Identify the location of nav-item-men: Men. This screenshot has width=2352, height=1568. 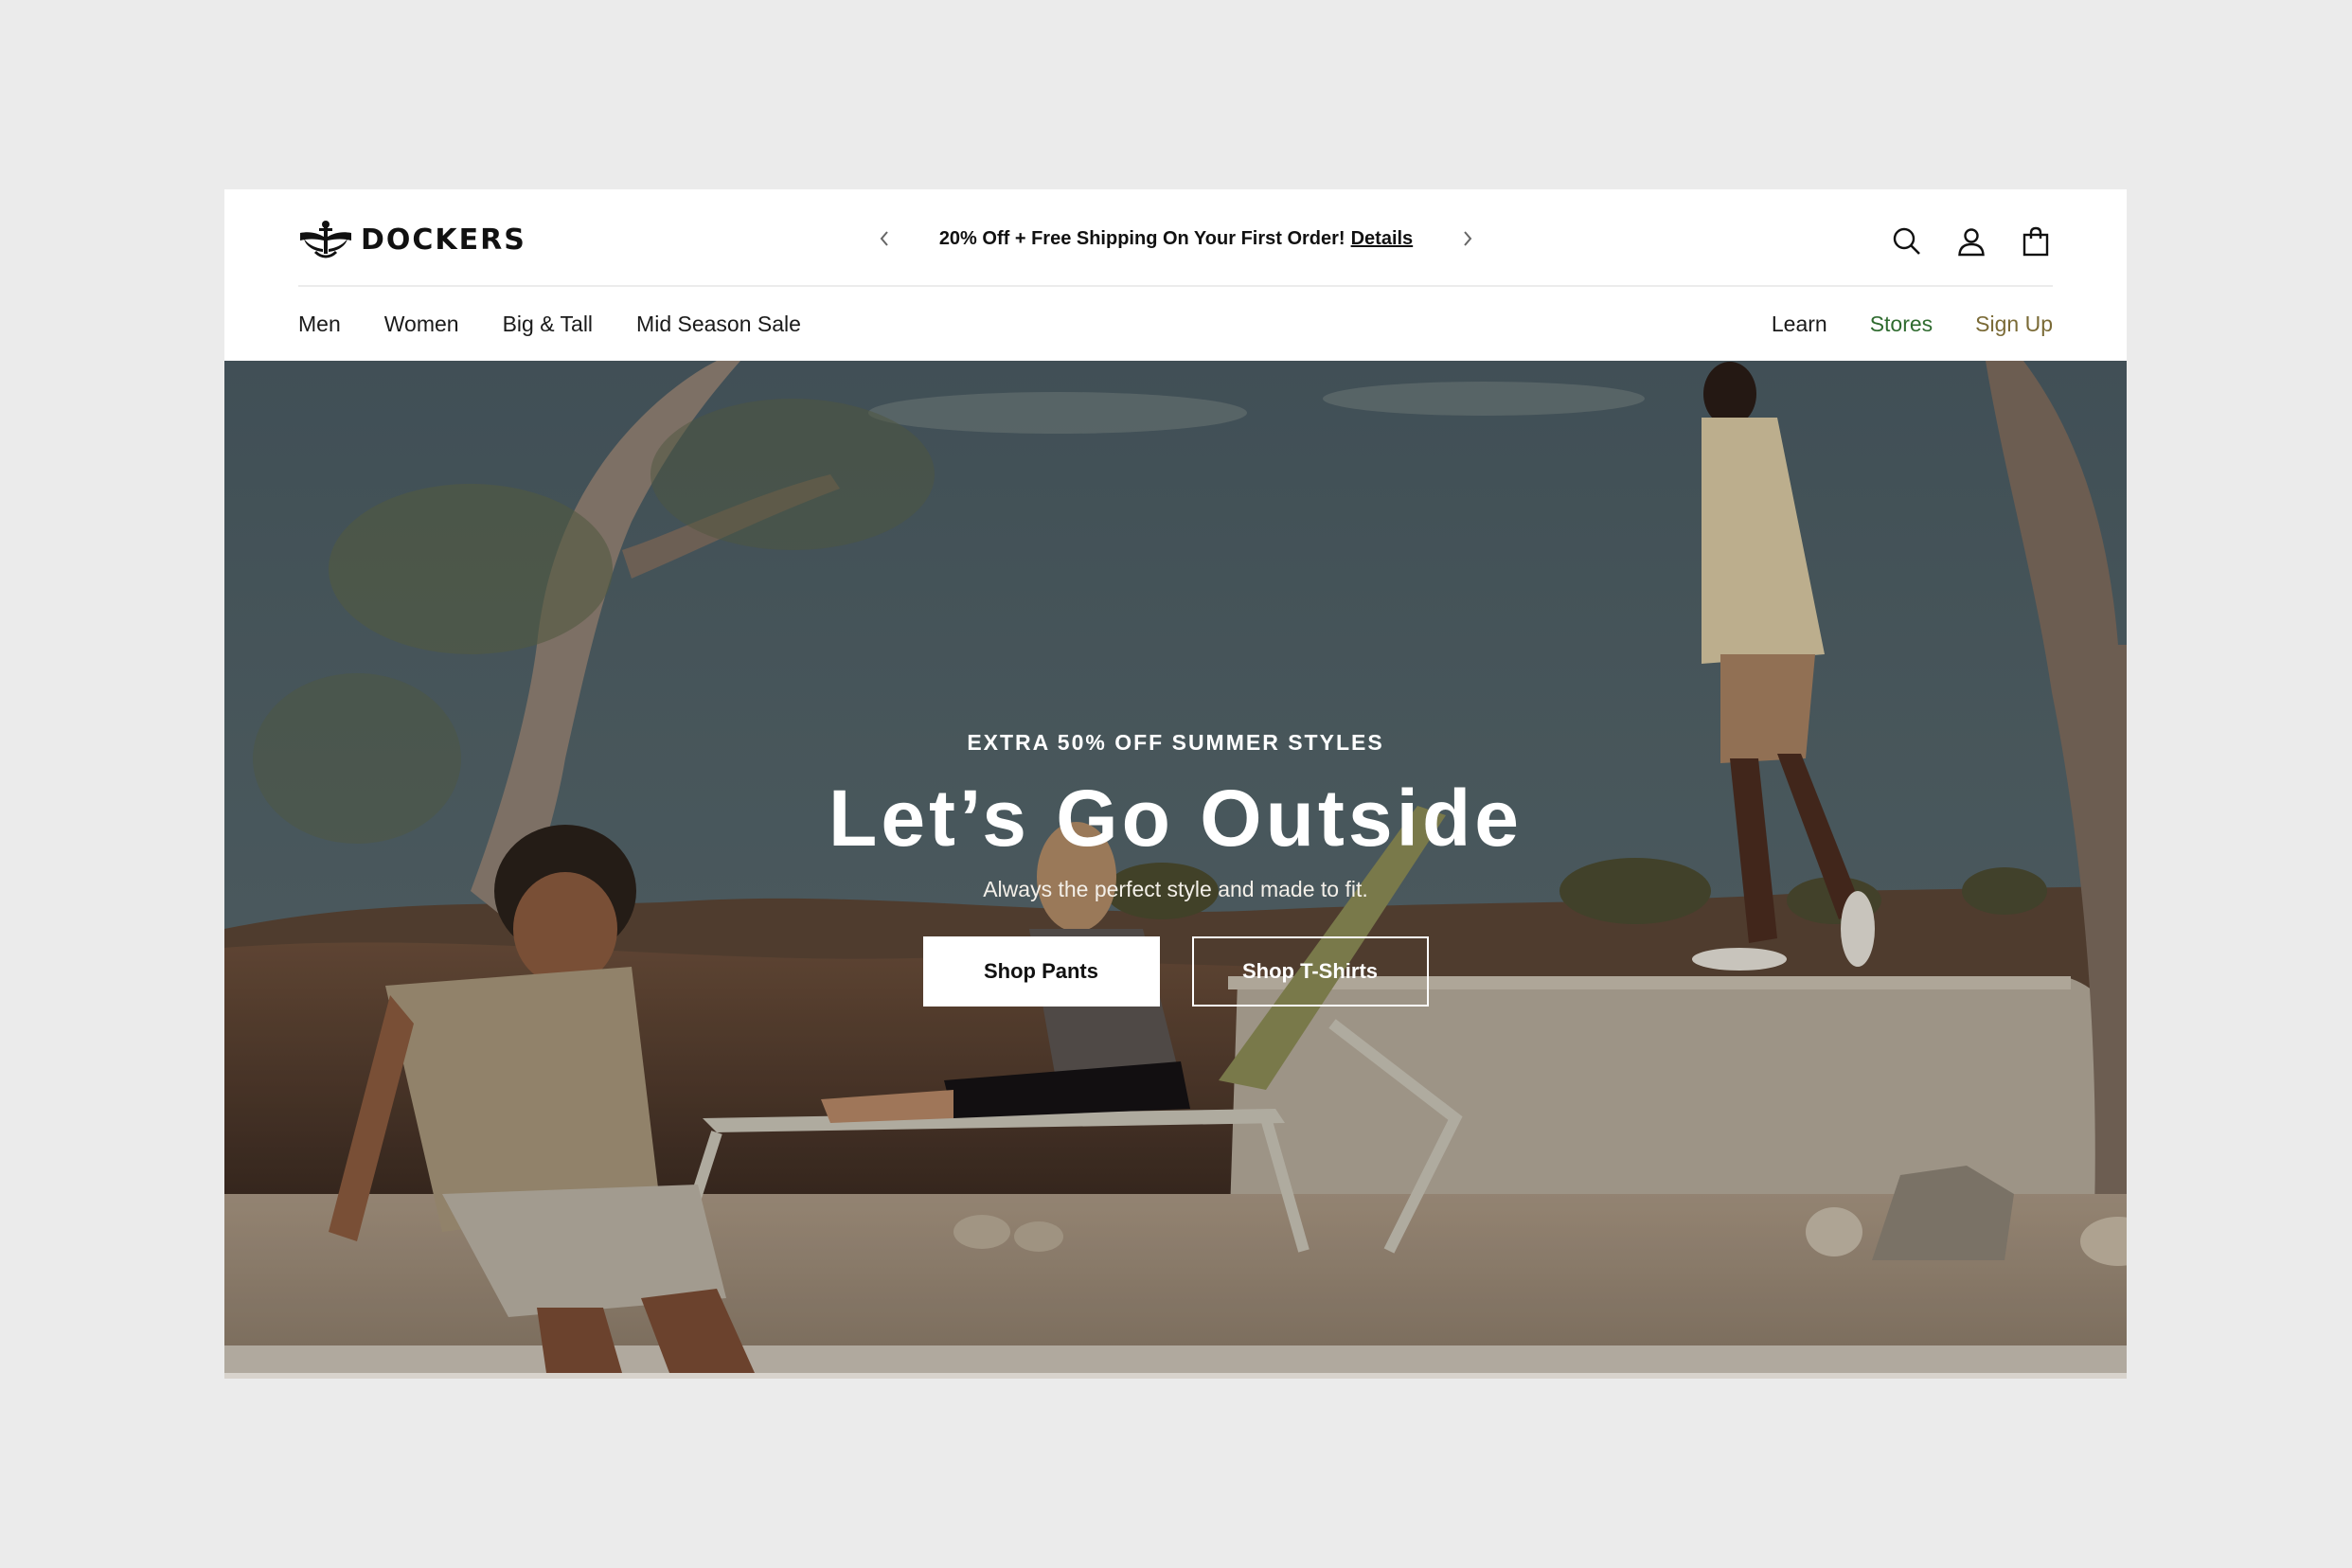
(319, 324).